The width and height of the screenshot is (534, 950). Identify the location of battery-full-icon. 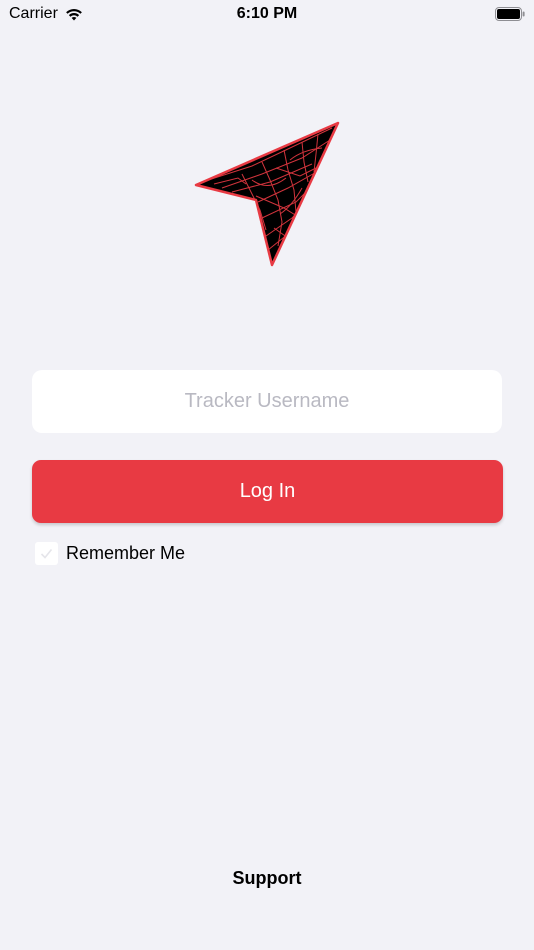
(510, 14).